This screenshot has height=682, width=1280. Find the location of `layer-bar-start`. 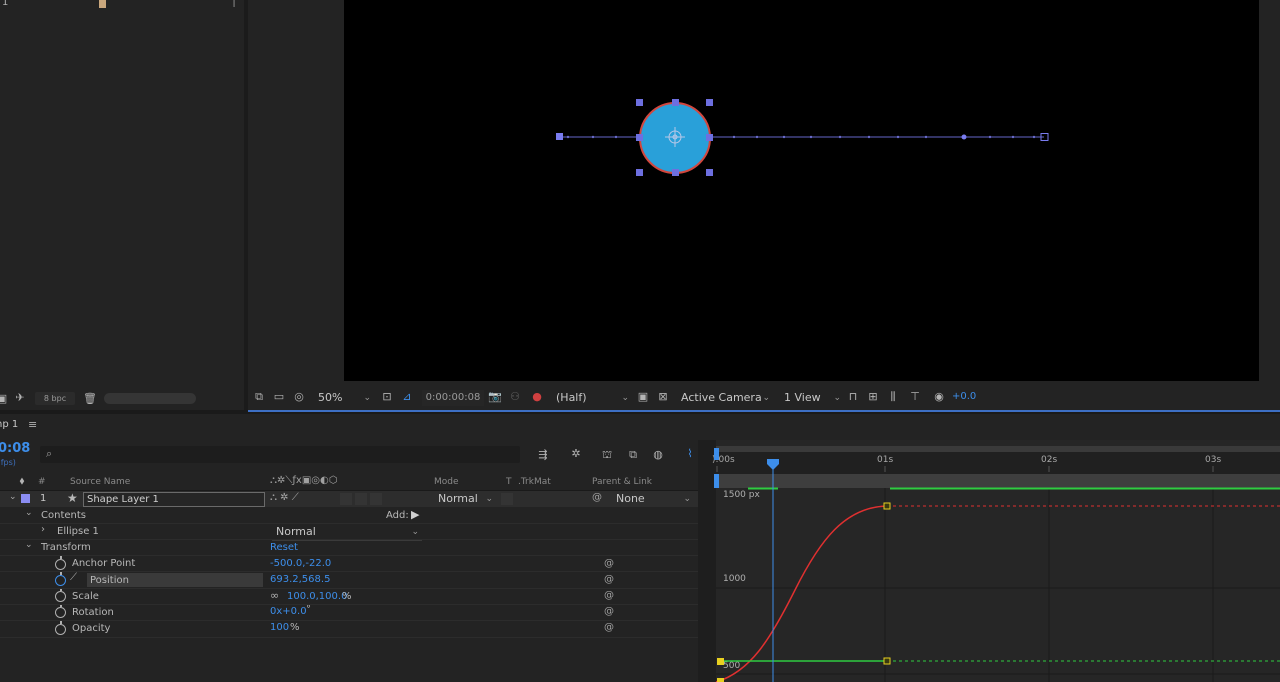

layer-bar-start is located at coordinates (716, 481).